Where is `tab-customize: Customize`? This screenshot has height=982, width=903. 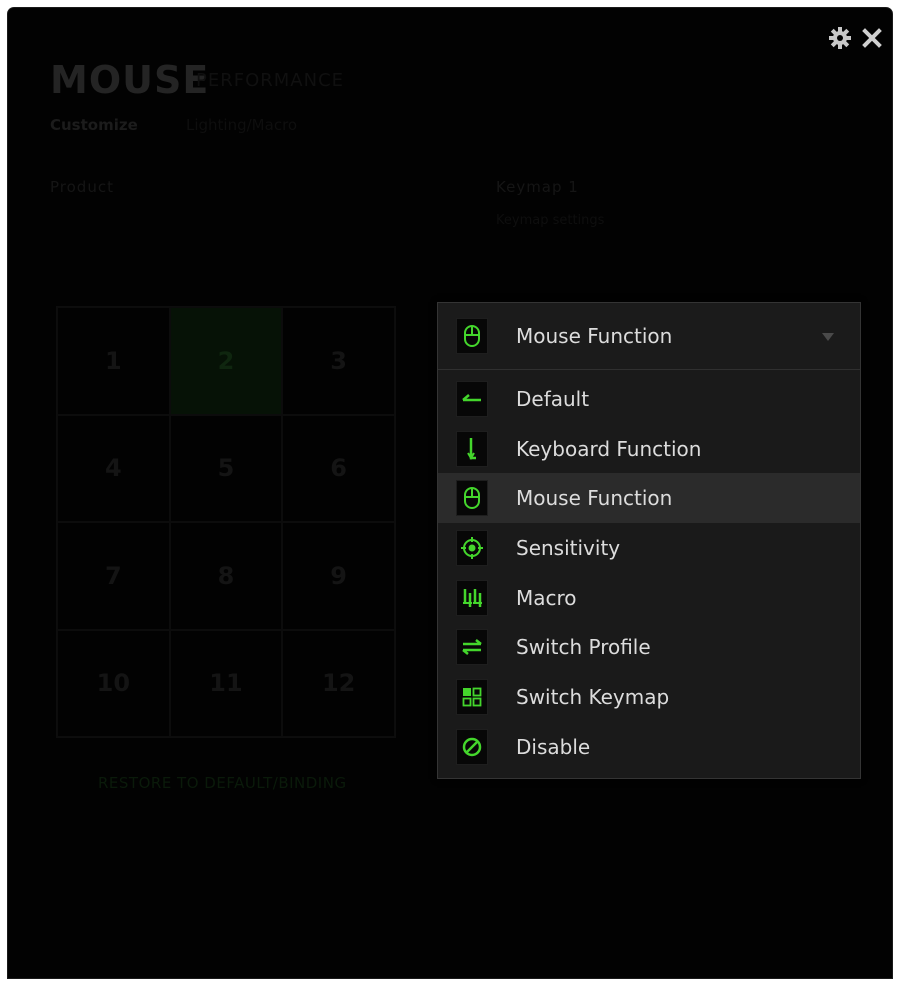 tab-customize: Customize is located at coordinates (94, 125).